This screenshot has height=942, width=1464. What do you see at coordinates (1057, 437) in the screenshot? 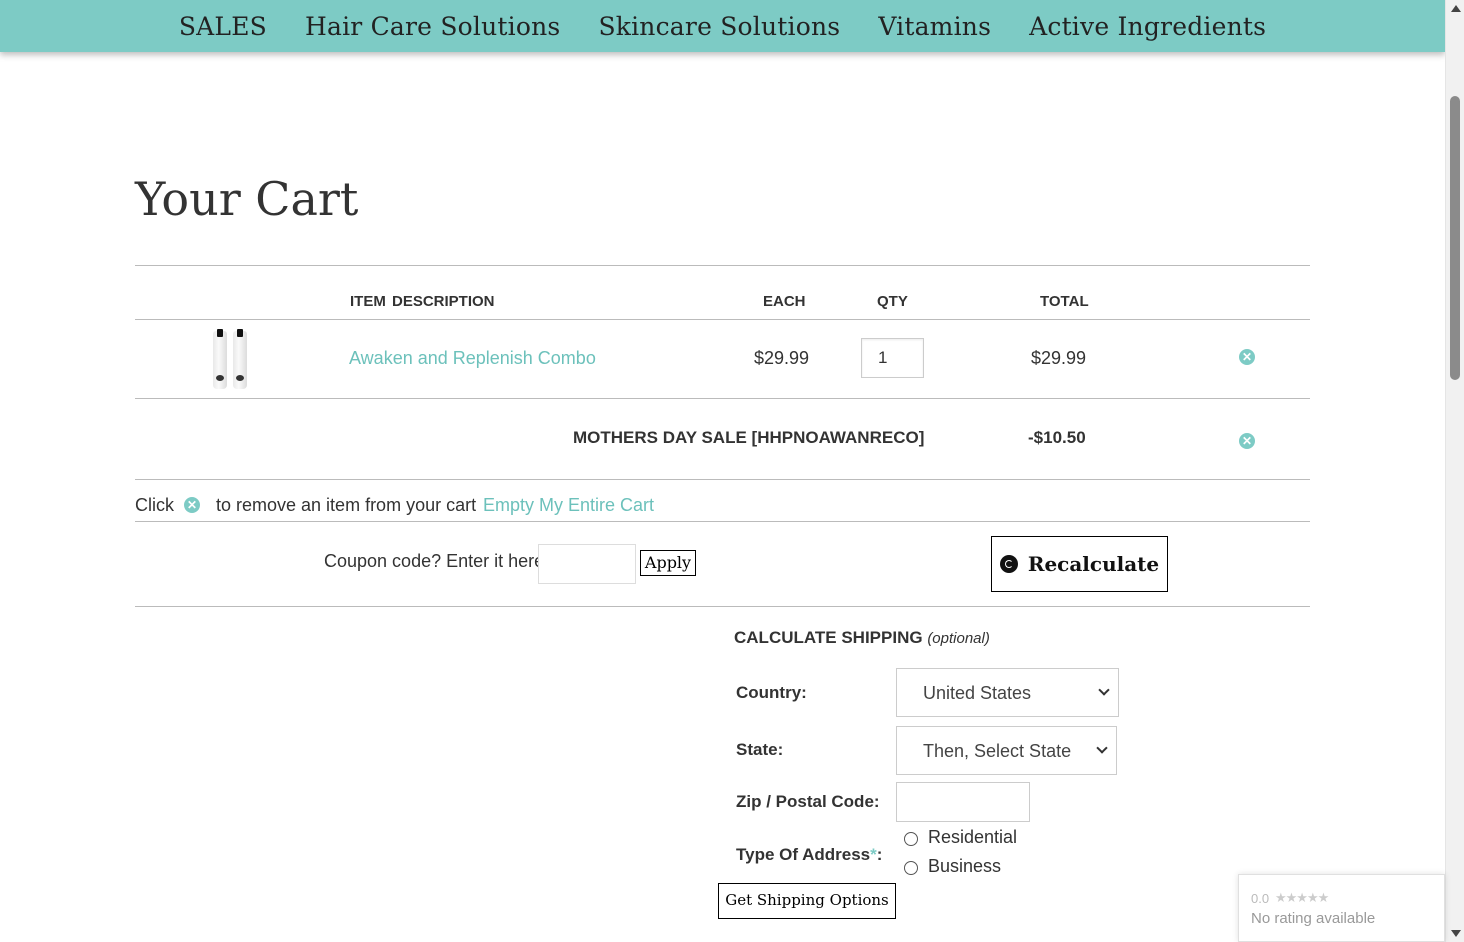
I see `discount-amount: -$10.50` at bounding box center [1057, 437].